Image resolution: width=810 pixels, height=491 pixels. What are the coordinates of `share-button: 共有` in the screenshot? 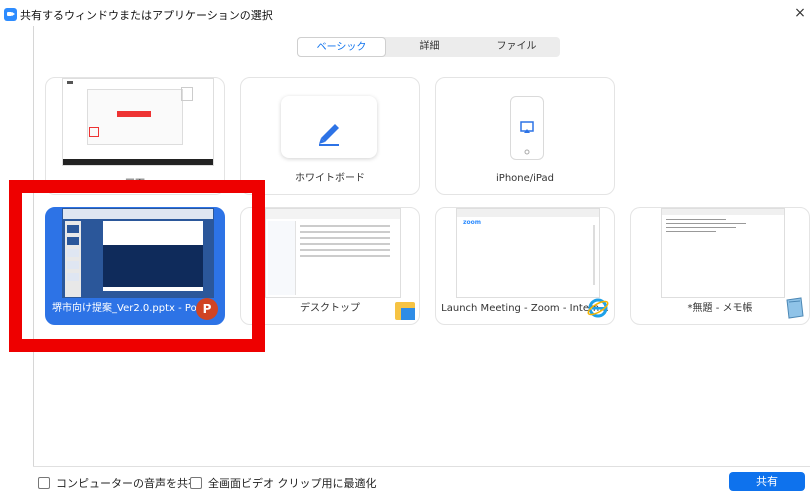 It's located at (767, 481).